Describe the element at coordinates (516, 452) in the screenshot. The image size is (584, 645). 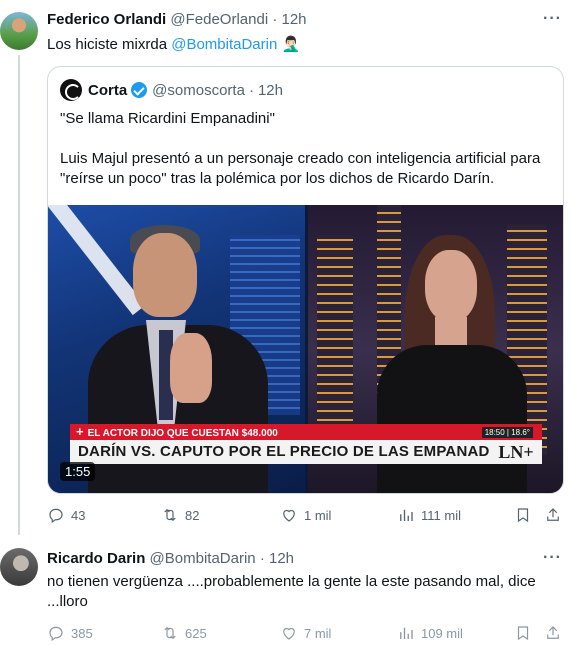
I see `channel-logo: LN+` at that location.